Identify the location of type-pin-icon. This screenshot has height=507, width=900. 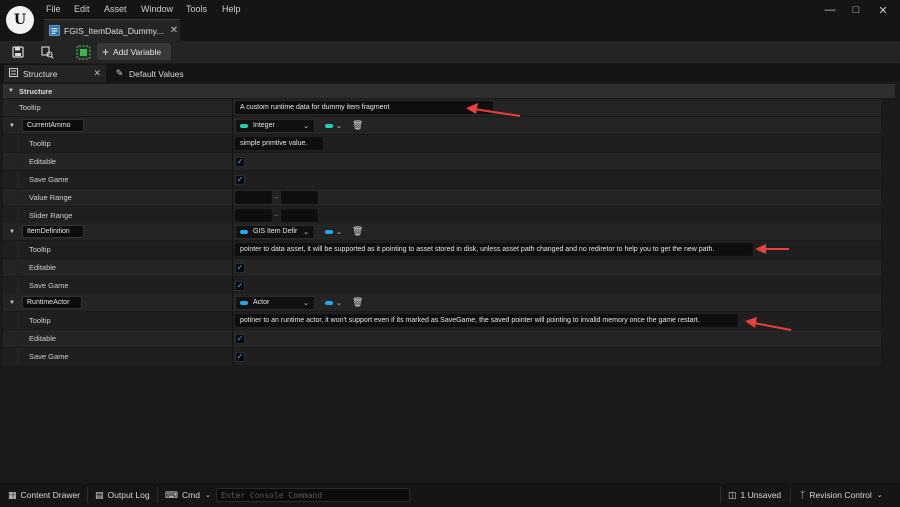
(244, 302).